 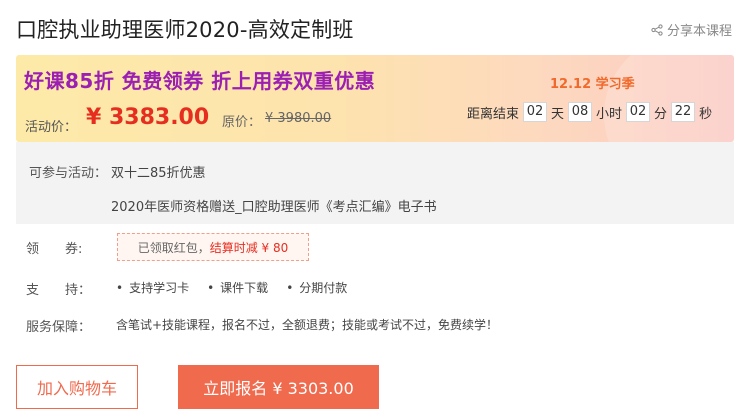 I want to click on countdown-timer: 距离结束 02 天 08 小时 02 分 22 秒, so click(x=589, y=112).